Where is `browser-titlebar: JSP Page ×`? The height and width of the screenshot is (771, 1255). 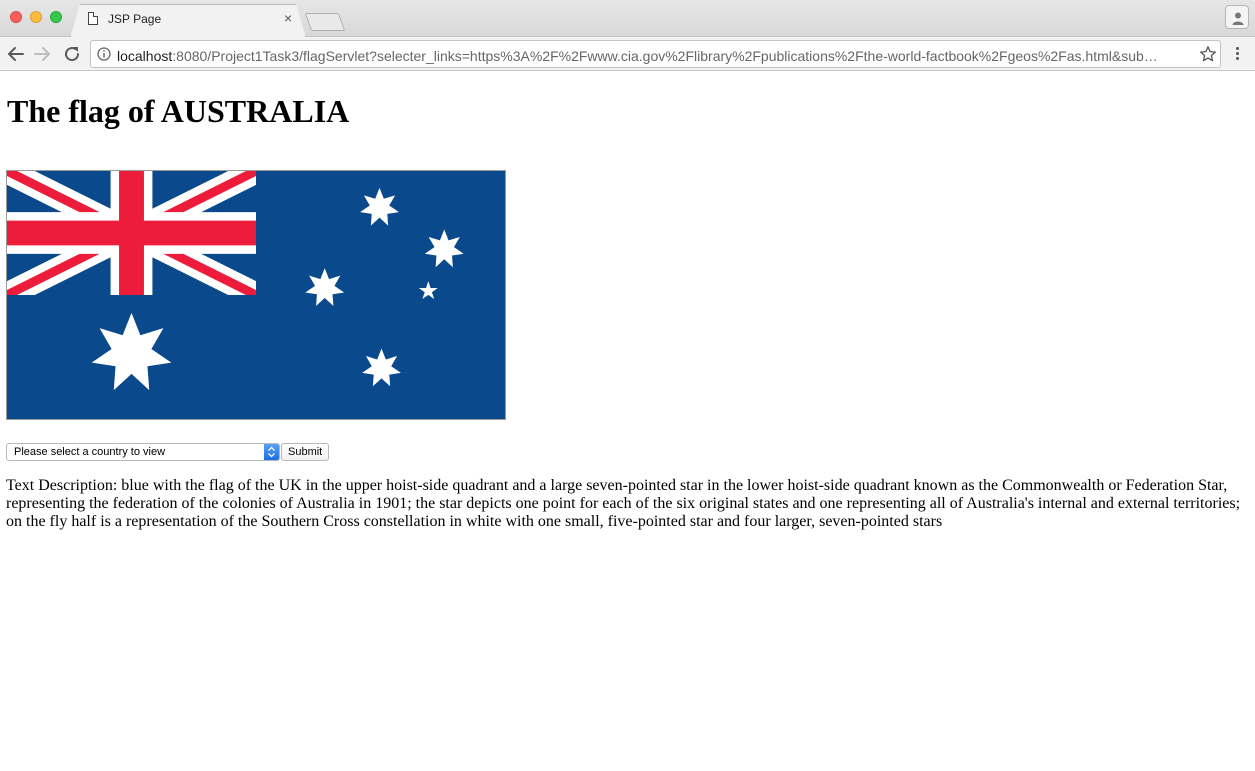
browser-titlebar: JSP Page × is located at coordinates (627, 18).